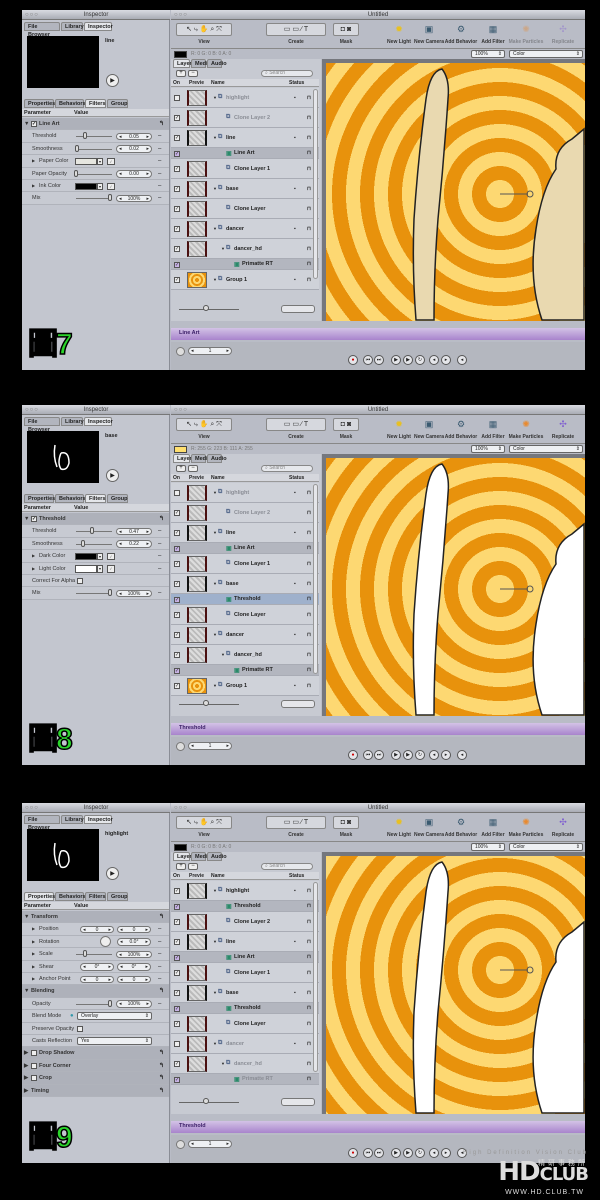 The height and width of the screenshot is (1200, 600). What do you see at coordinates (204, 822) in the screenshot?
I see `view-tools: ↖ ⤷ ✋ ⌕ ⤧` at bounding box center [204, 822].